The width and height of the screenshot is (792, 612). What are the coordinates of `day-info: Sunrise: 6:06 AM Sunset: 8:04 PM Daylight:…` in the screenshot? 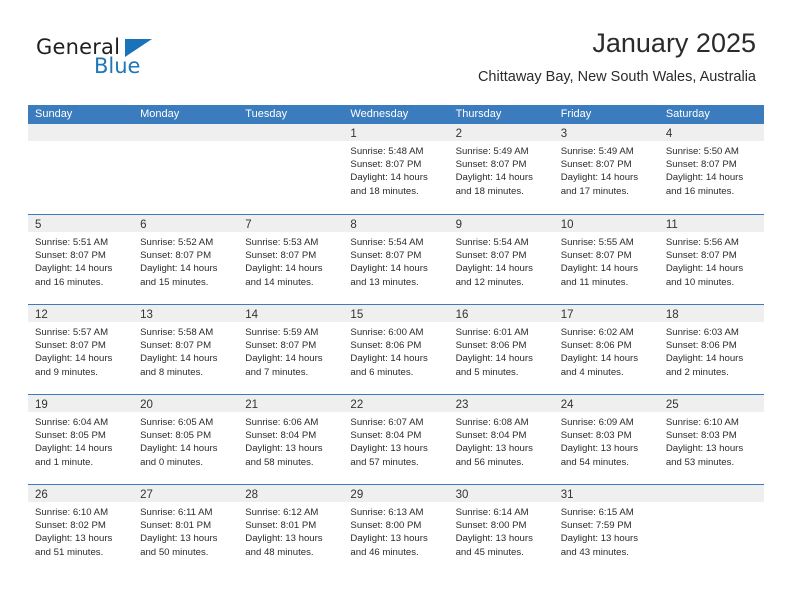 It's located at (290, 440).